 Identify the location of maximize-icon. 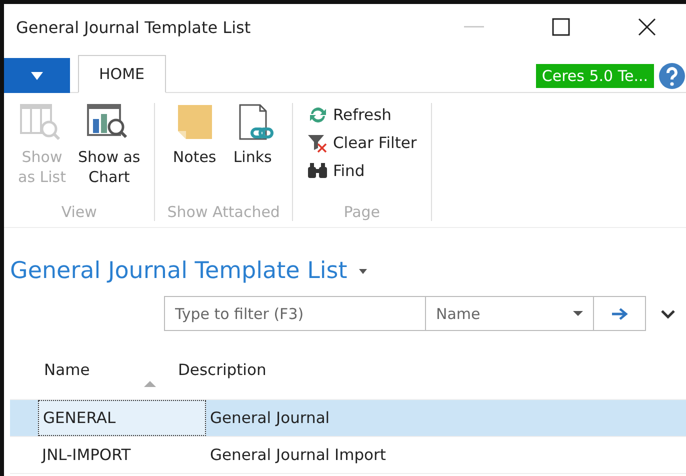
(561, 27).